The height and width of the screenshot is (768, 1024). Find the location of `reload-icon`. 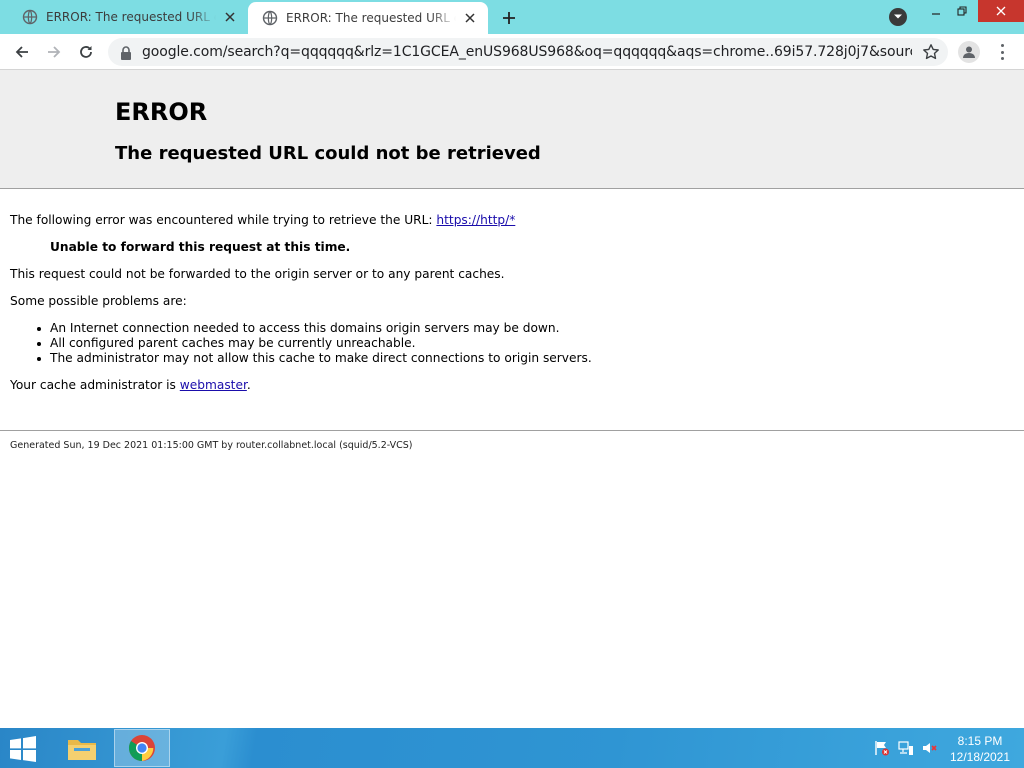

reload-icon is located at coordinates (86, 52).